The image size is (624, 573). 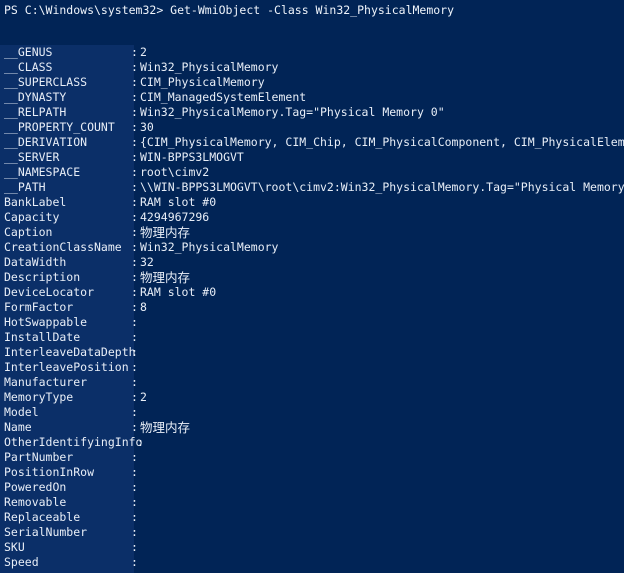 What do you see at coordinates (312, 547) in the screenshot?
I see `property-row: SKU:` at bounding box center [312, 547].